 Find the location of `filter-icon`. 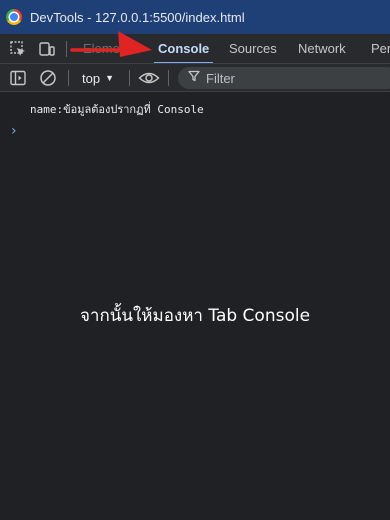

filter-icon is located at coordinates (194, 78).